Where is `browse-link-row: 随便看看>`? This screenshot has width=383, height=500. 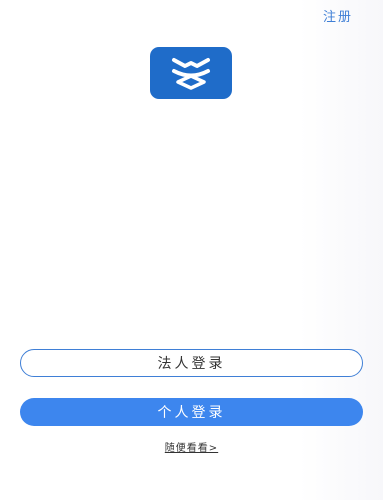
browse-link-row: 随便看看> is located at coordinates (191, 446).